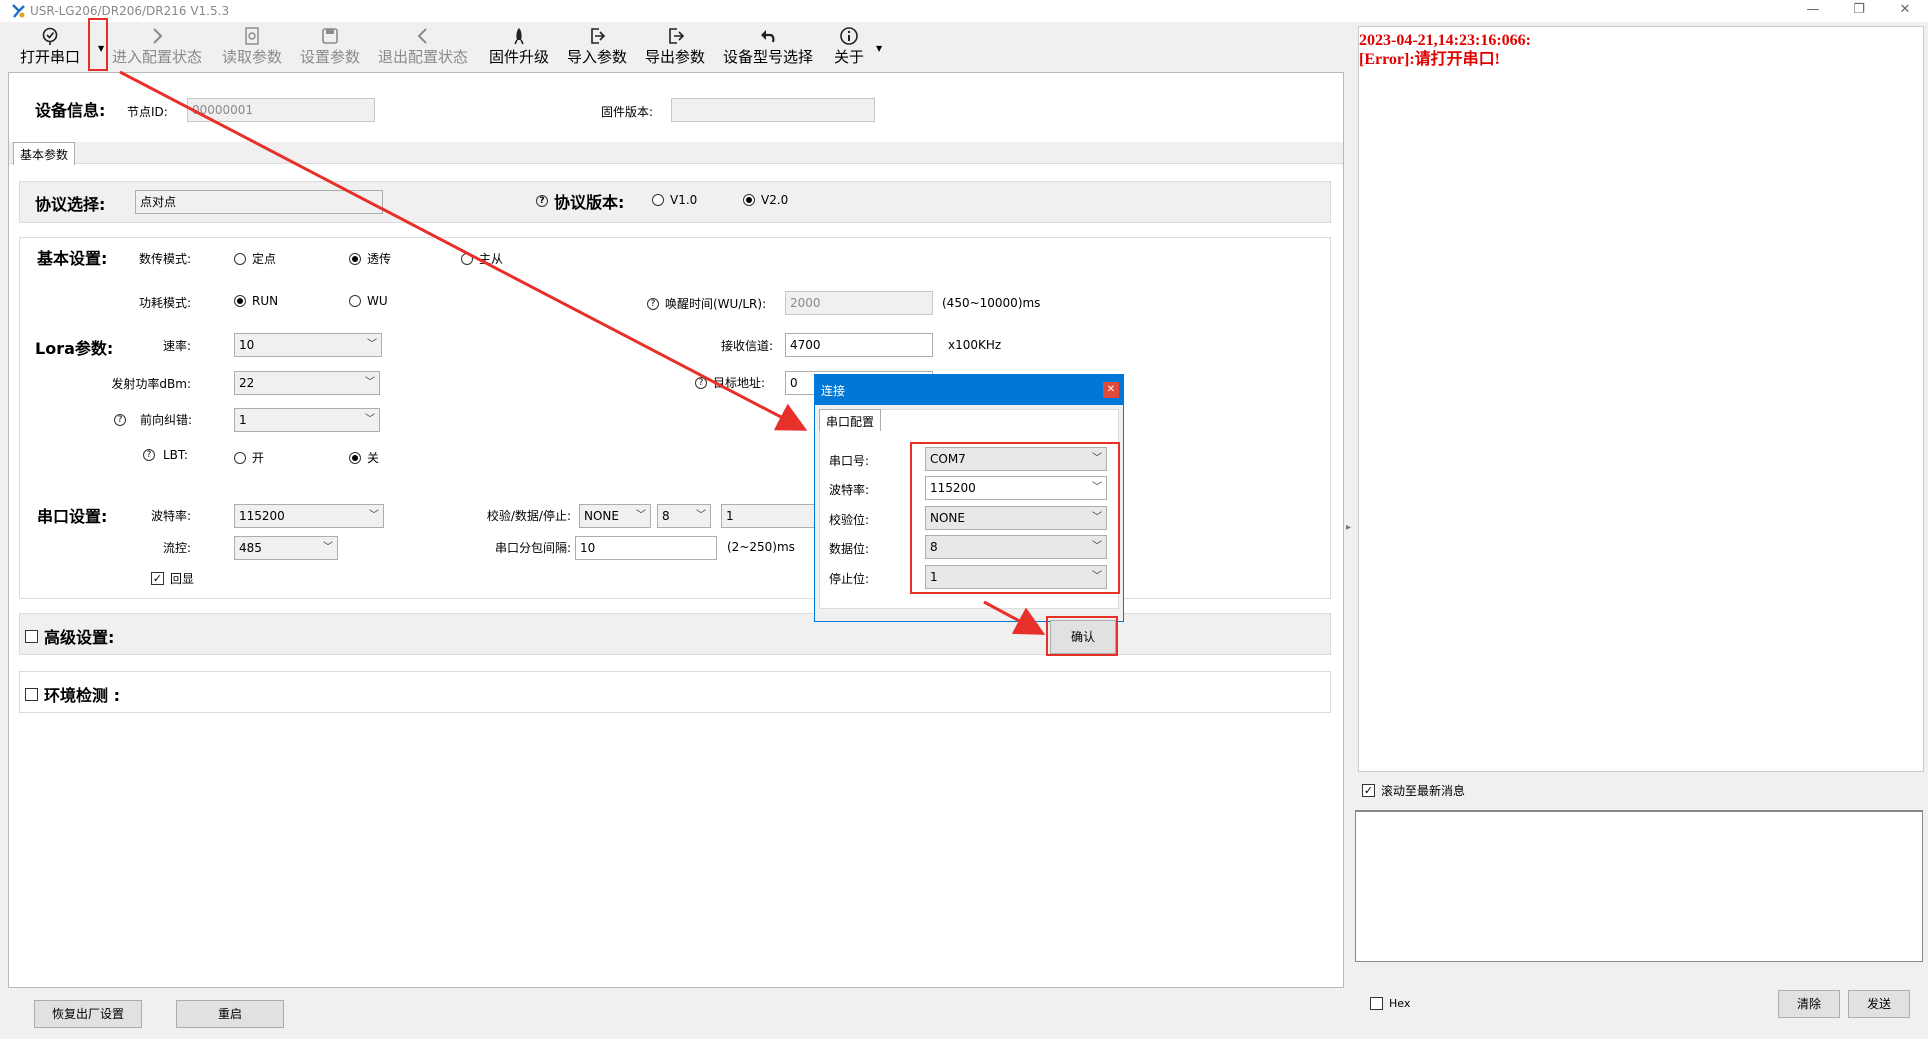 The image size is (1928, 1039). Describe the element at coordinates (601, 516) in the screenshot. I see `serial-parity-value: NONE` at that location.